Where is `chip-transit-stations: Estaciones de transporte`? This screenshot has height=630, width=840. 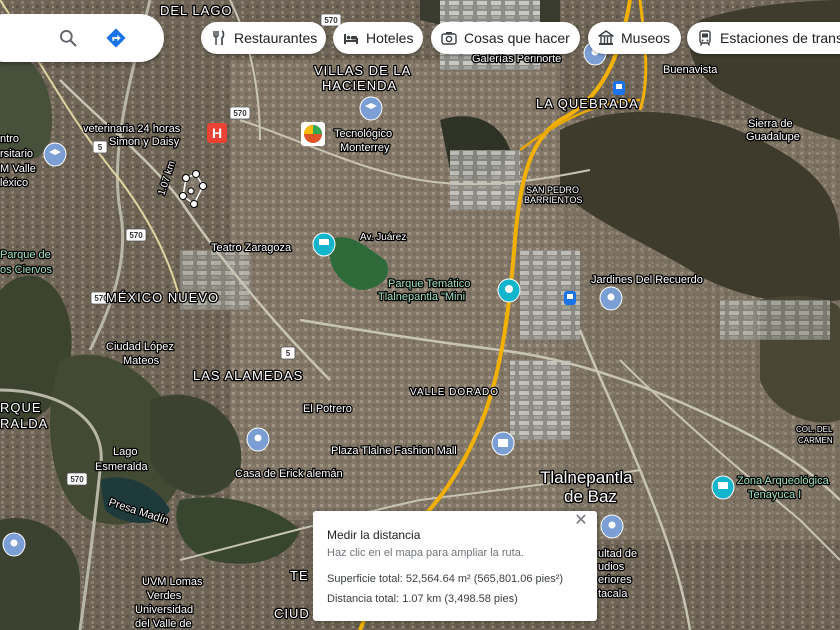 chip-transit-stations: Estaciones de transporte is located at coordinates (763, 38).